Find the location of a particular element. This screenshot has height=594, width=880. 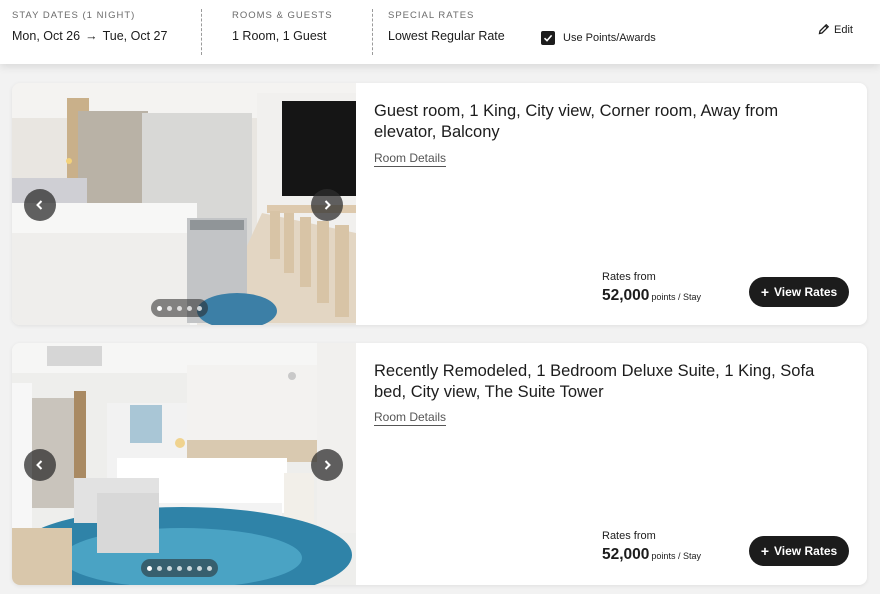

edit-button: Edit is located at coordinates (835, 29).